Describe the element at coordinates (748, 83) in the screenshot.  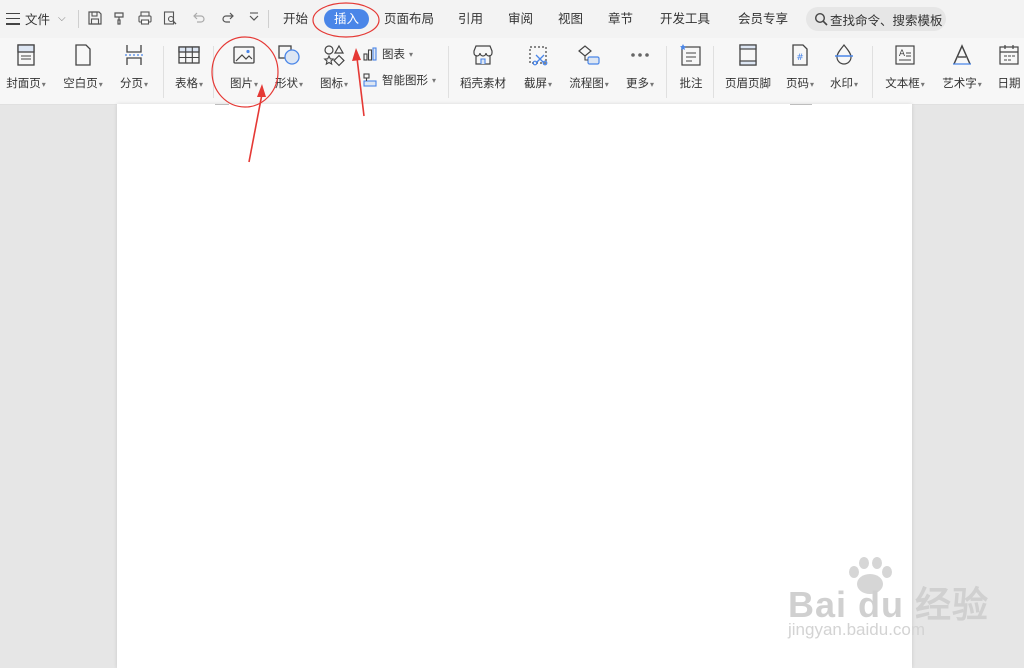
I see `header-footer-label: 页眉页脚` at that location.